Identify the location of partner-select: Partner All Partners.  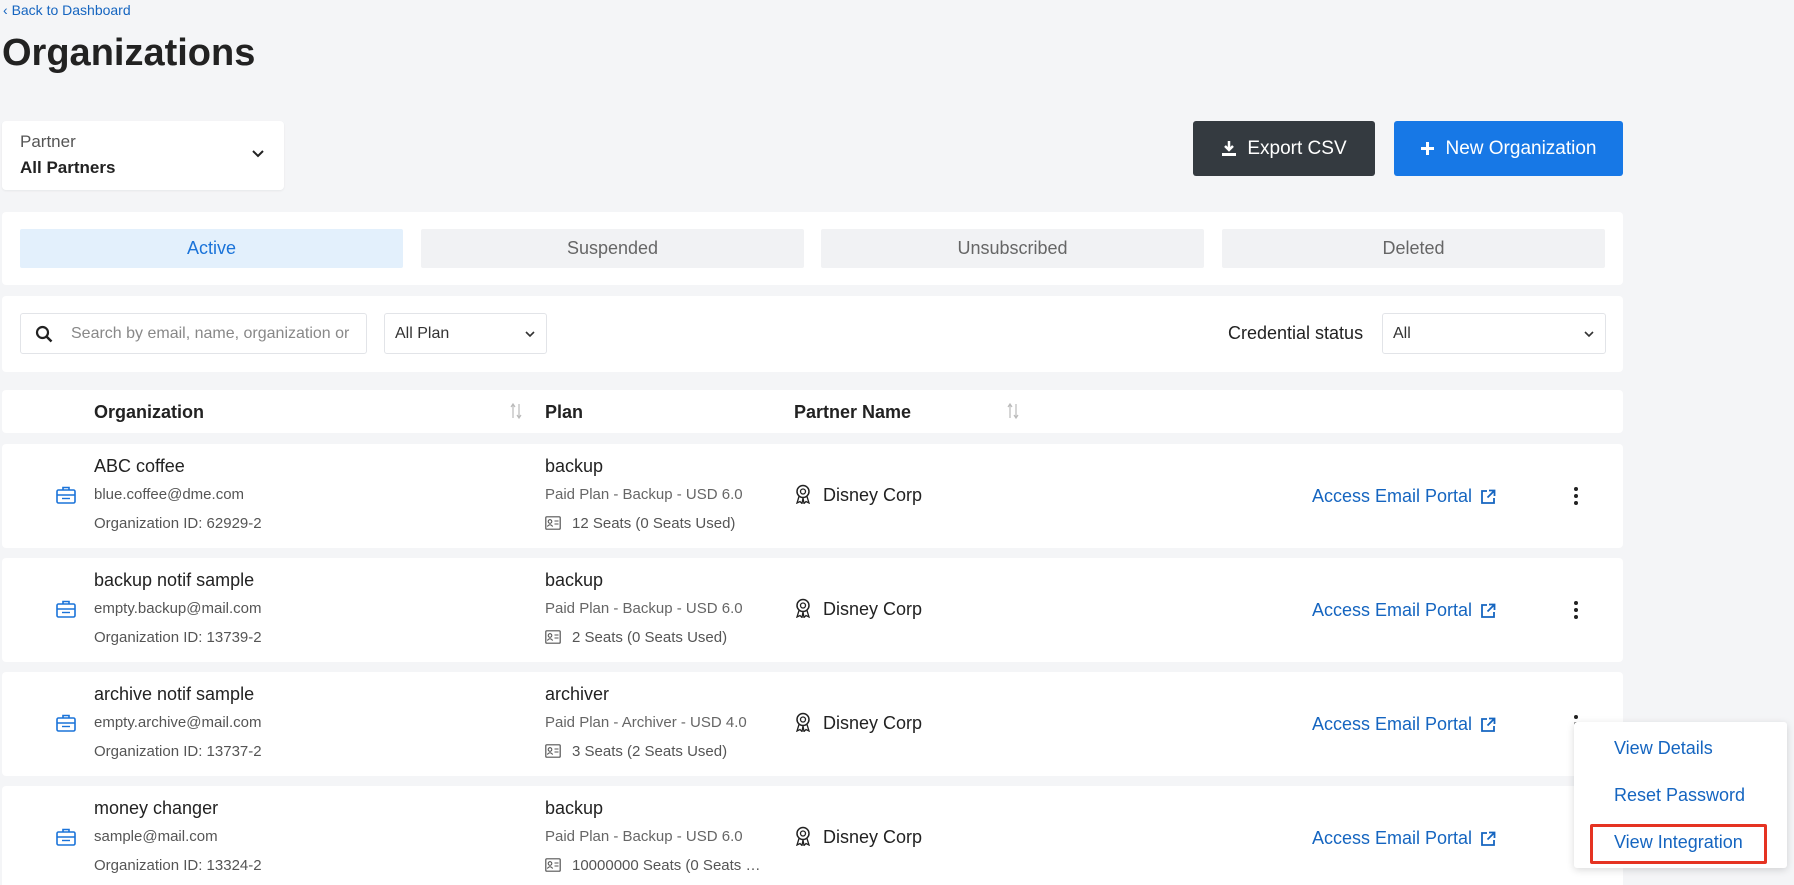
(143, 155).